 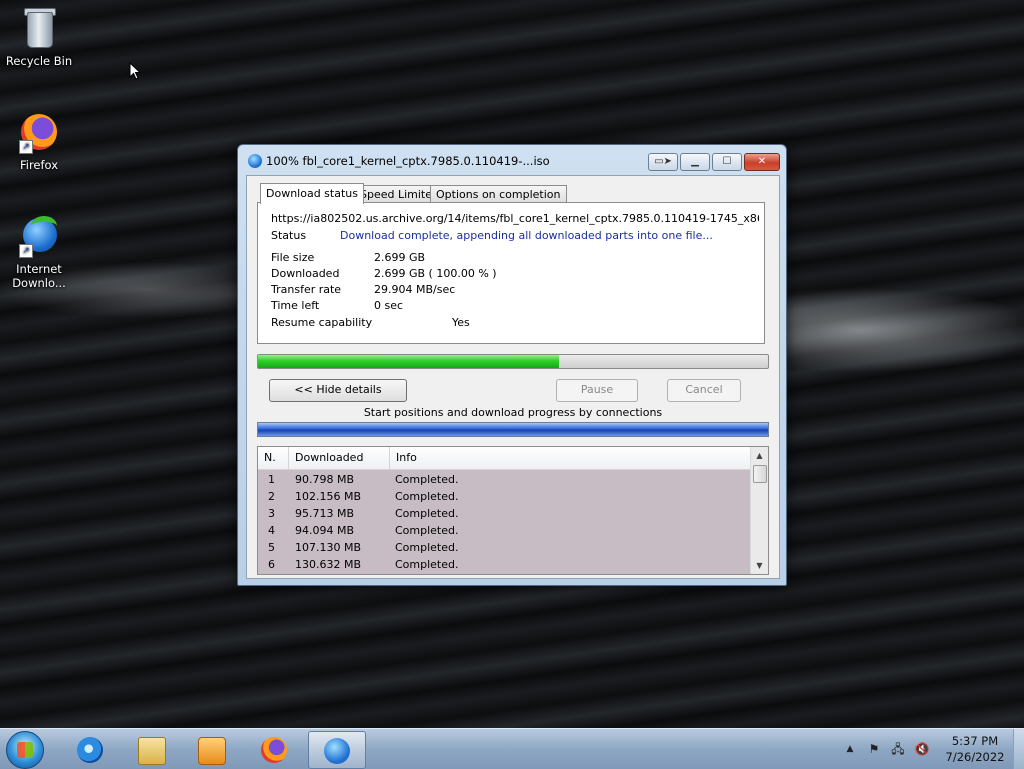 I want to click on taskbar-internet-explorer, so click(x=90, y=749).